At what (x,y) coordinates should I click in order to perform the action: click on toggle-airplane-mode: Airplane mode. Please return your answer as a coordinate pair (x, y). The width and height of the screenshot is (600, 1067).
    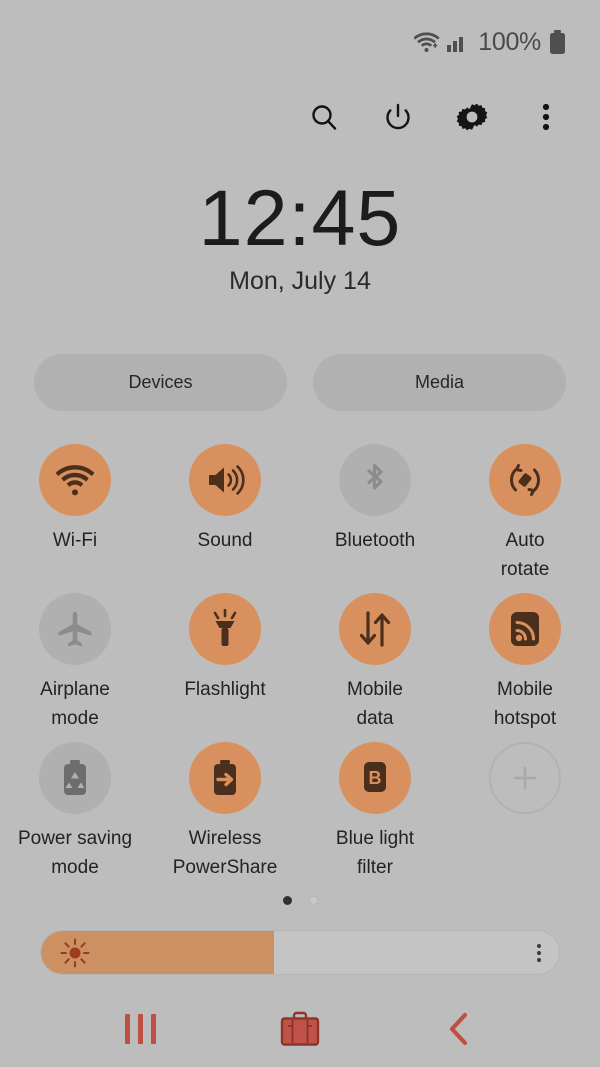
    Looking at the image, I should click on (75, 663).